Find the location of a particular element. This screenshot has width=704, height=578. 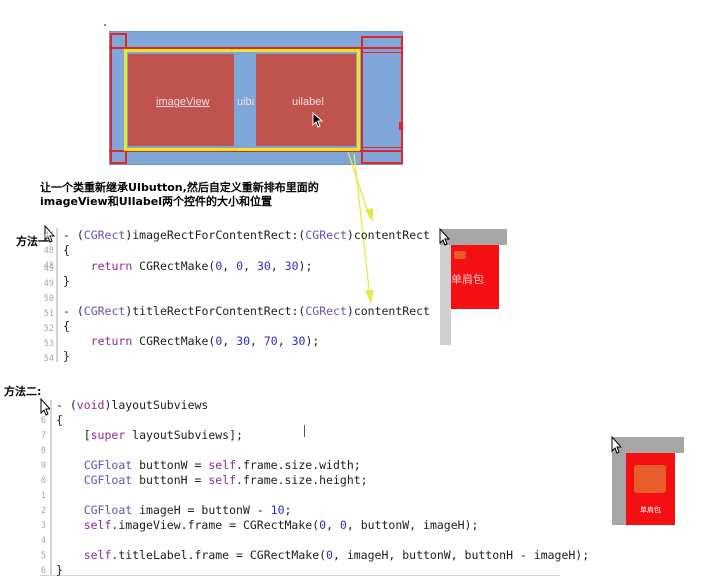

caption-line-2: imageView和UIlabel两个控件的大小和位置 is located at coordinates (156, 201).